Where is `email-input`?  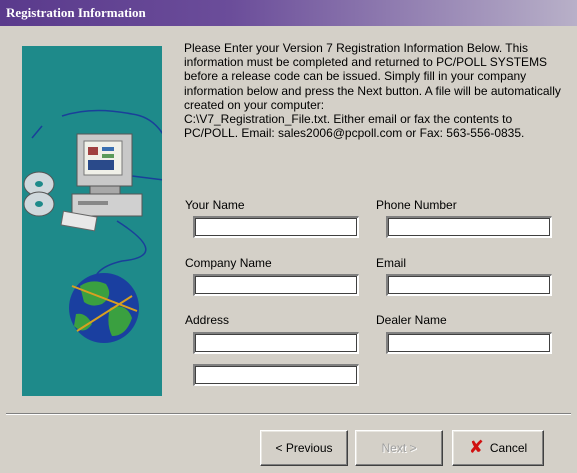
email-input is located at coordinates (469, 285).